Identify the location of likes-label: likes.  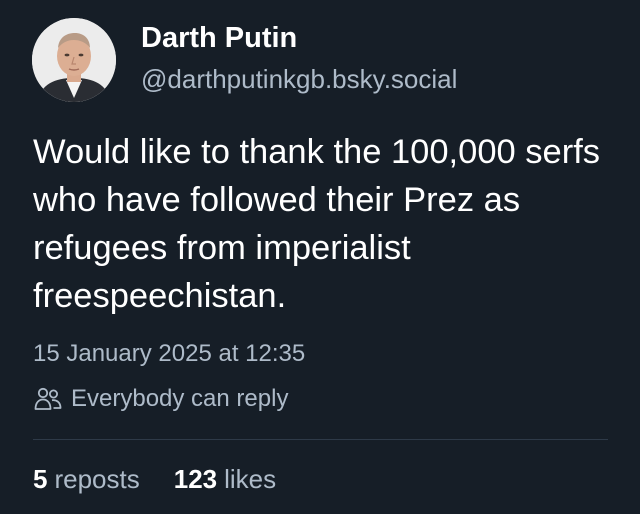
(250, 479).